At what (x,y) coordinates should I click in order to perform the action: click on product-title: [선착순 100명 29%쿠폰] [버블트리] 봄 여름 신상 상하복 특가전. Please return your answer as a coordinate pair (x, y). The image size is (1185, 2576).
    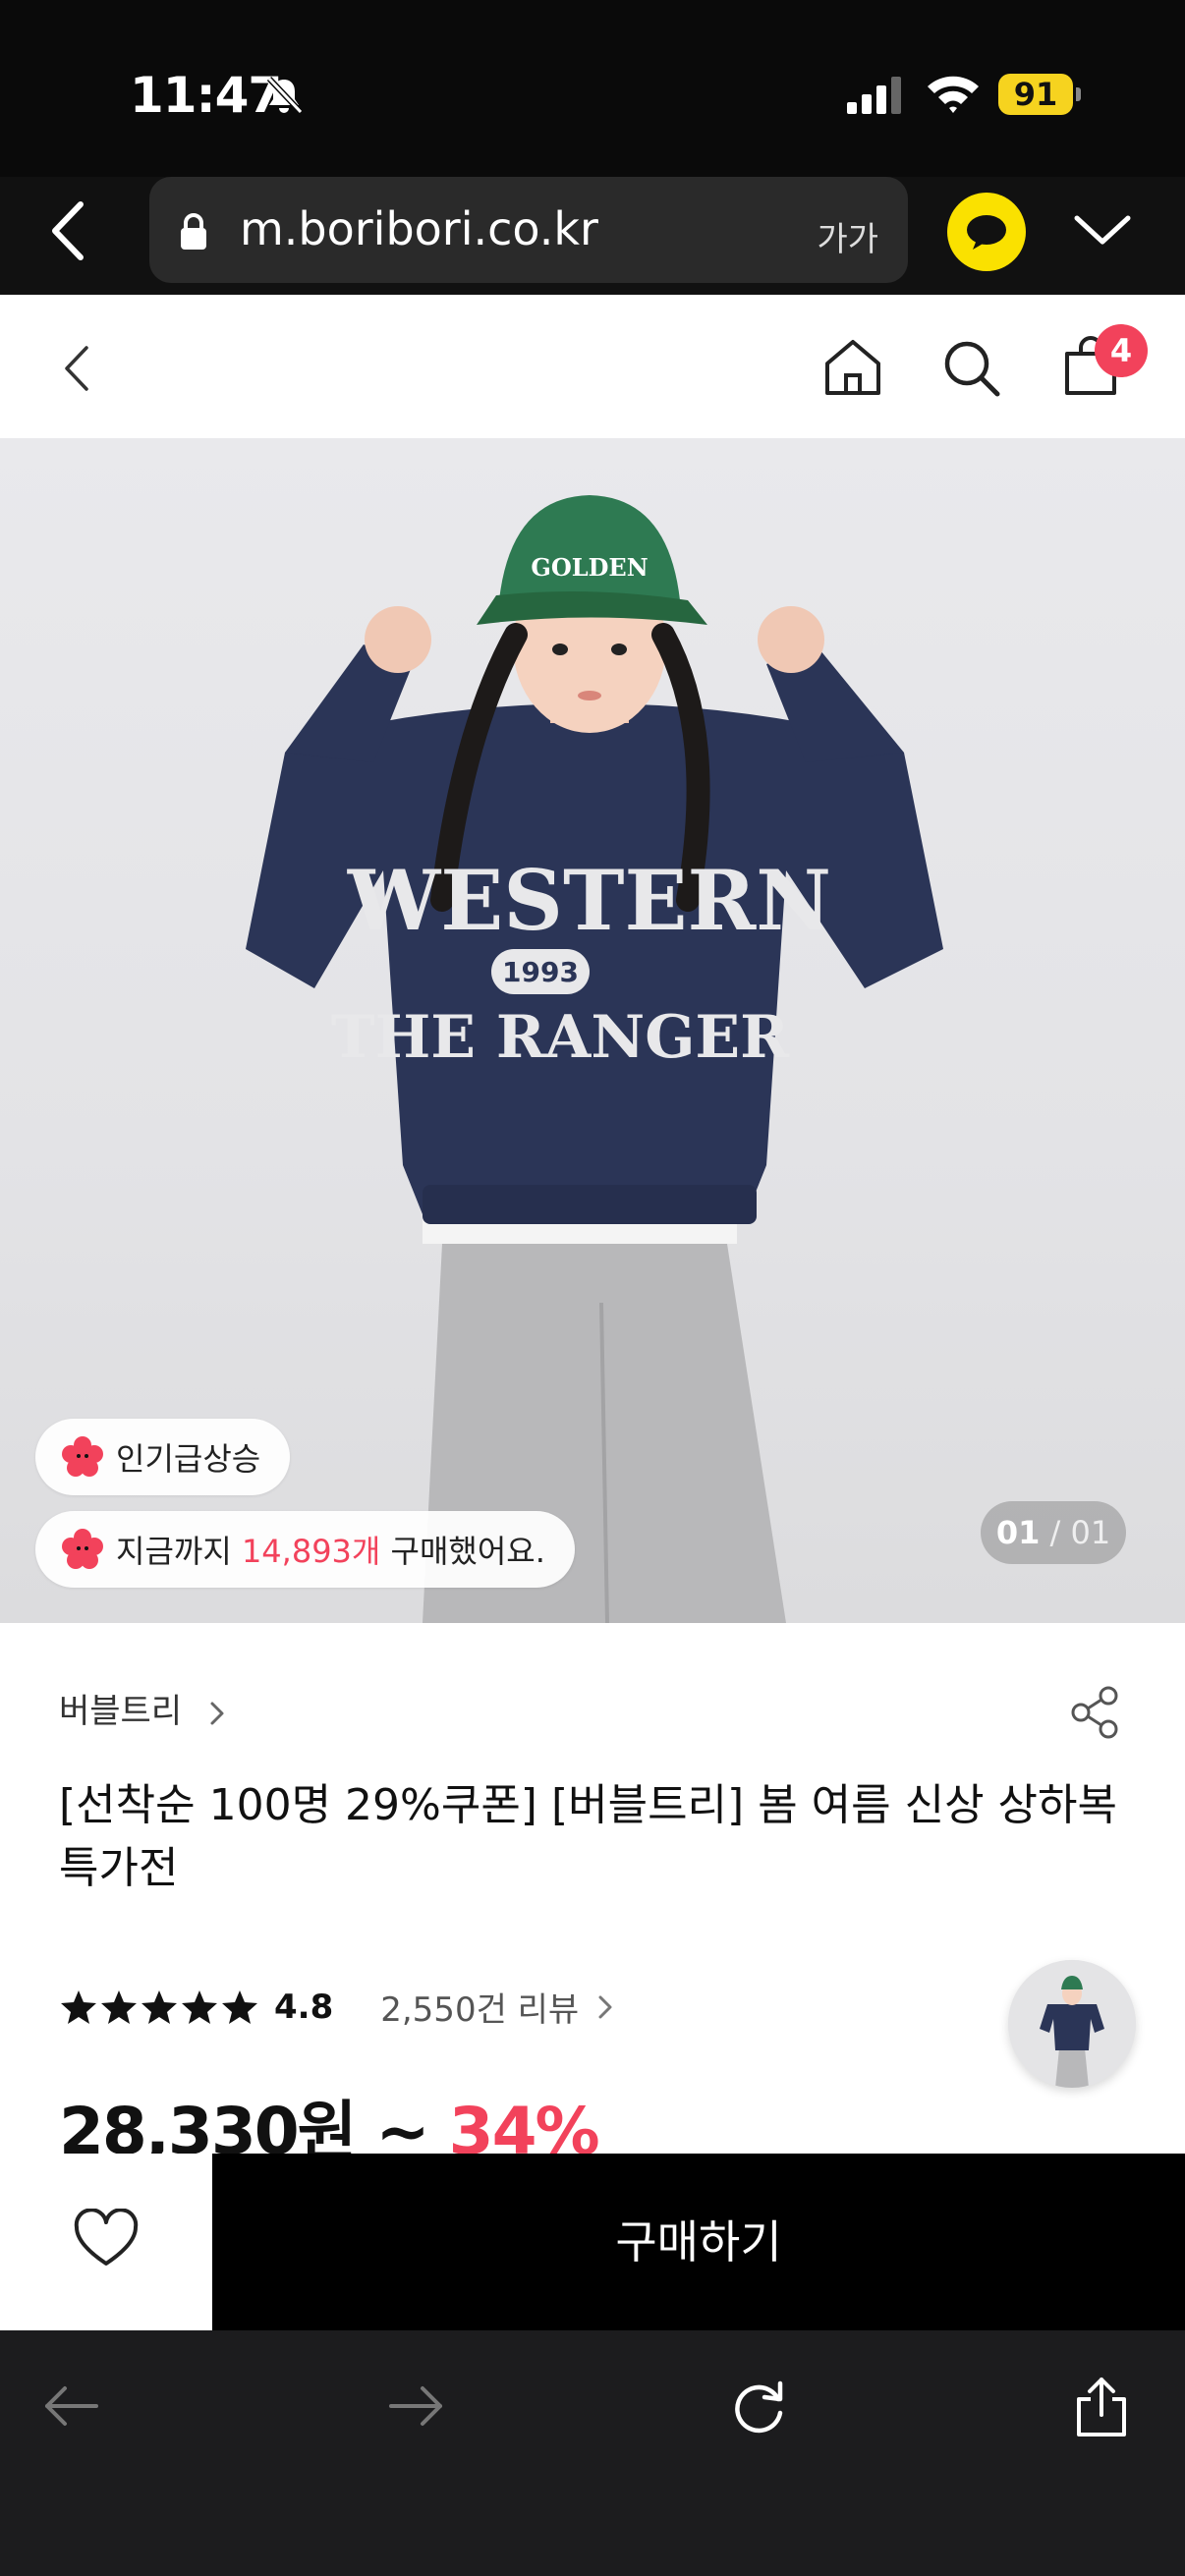
    Looking at the image, I should click on (588, 1836).